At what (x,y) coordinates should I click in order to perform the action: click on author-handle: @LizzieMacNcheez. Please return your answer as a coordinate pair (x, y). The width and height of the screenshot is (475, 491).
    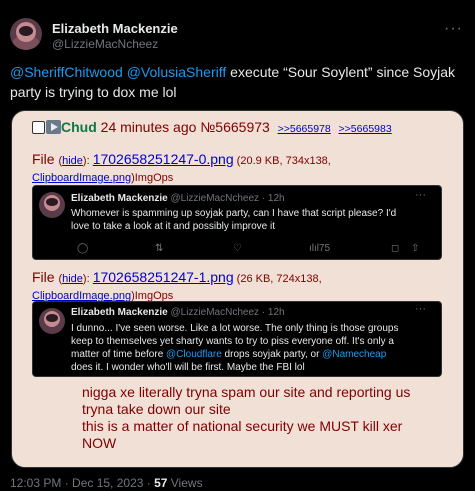
    Looking at the image, I should click on (105, 44).